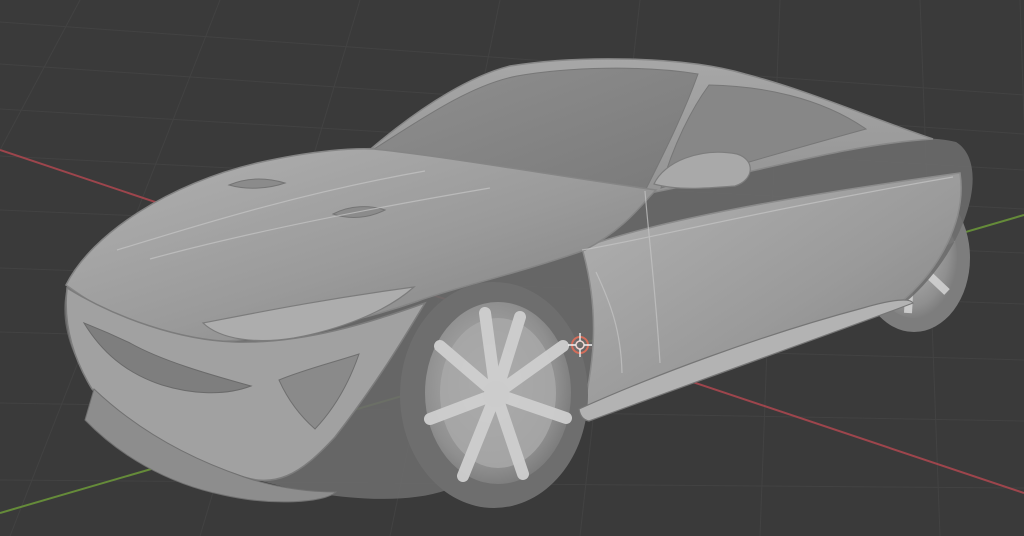 The height and width of the screenshot is (536, 1024). What do you see at coordinates (494, 395) in the screenshot?
I see `front-wheel` at bounding box center [494, 395].